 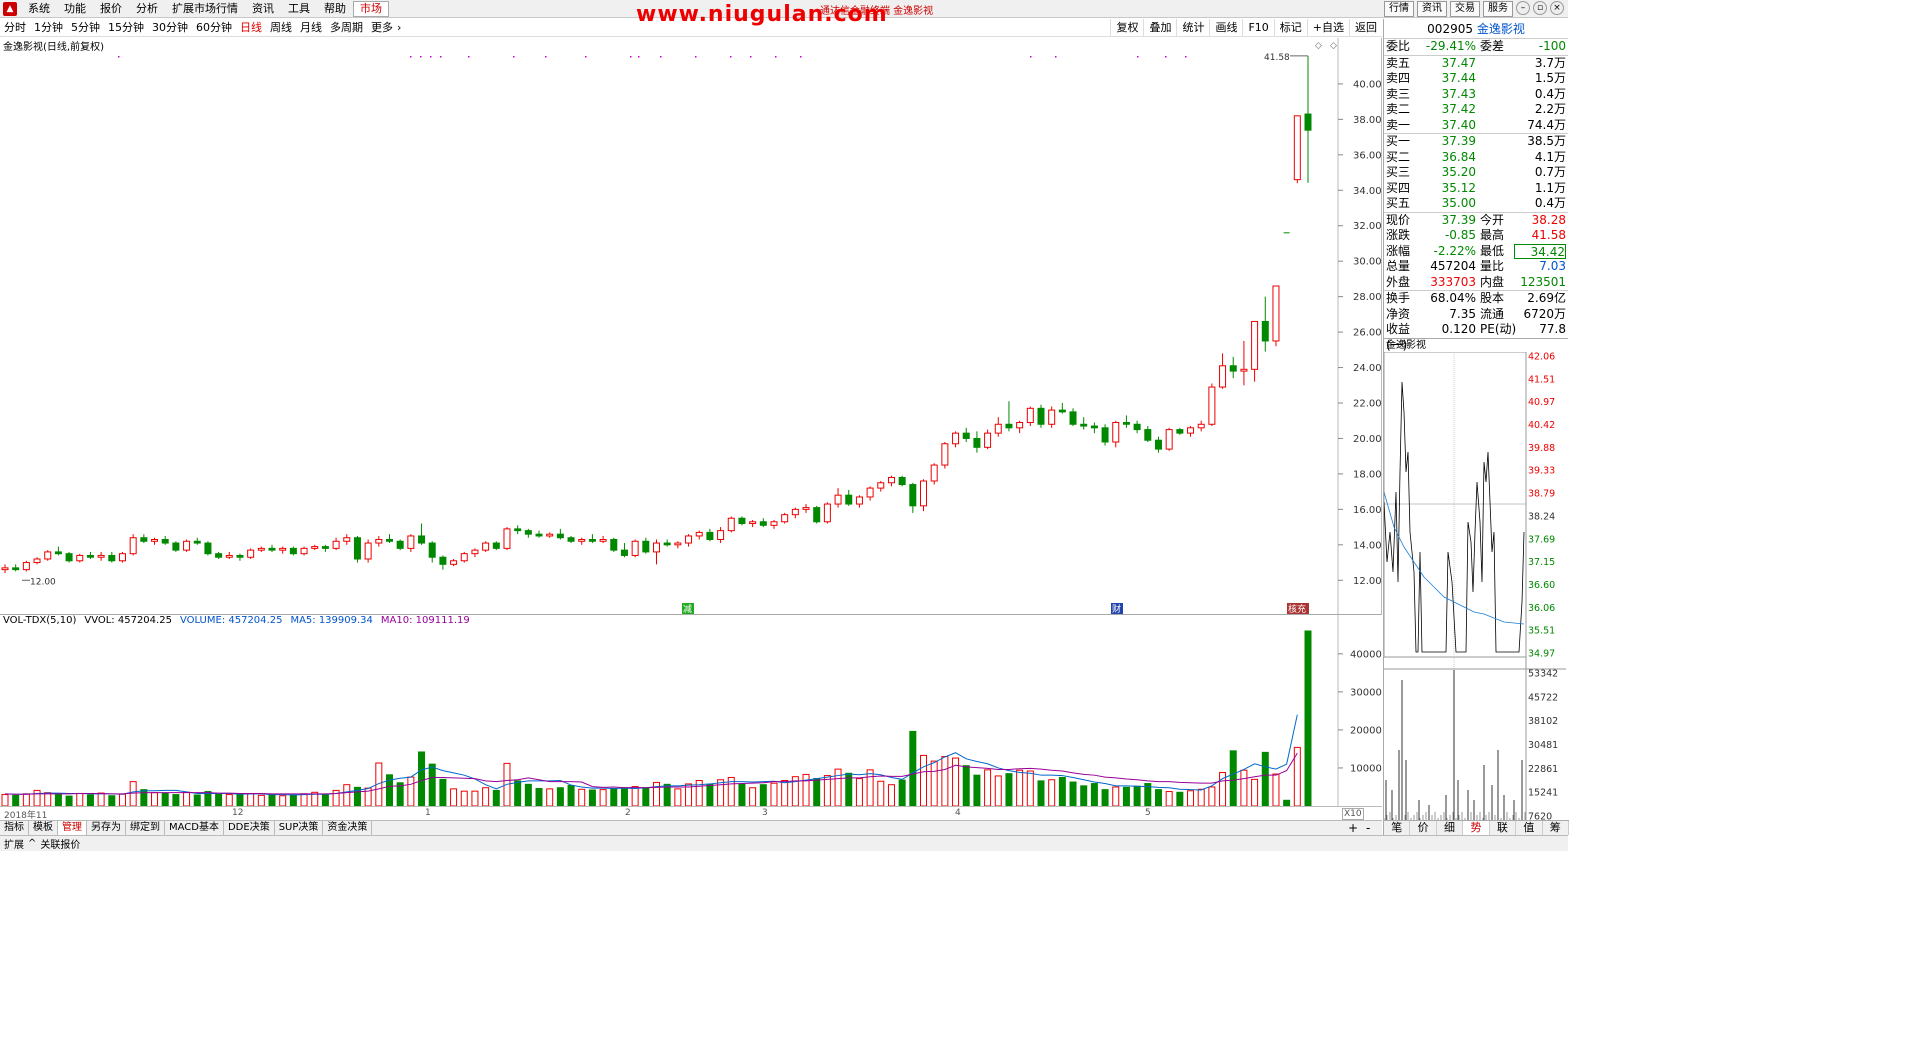 What do you see at coordinates (32, 843) in the screenshot?
I see `chevron-up-icon: ^` at bounding box center [32, 843].